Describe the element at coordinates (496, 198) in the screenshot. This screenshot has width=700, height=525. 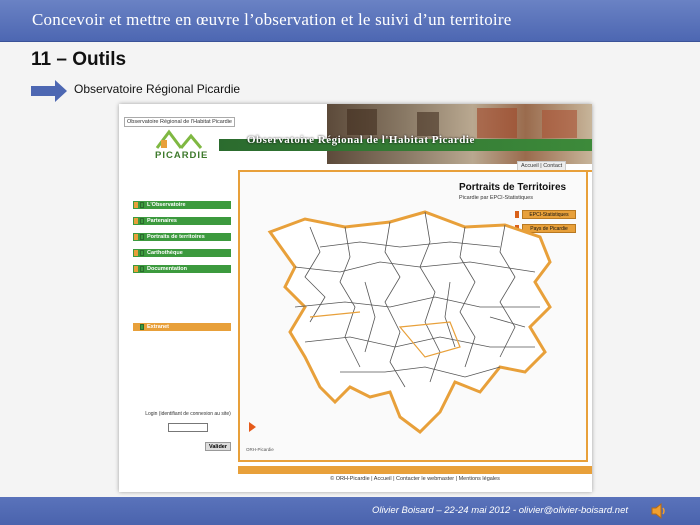
I see `portraits-subtitle: Picardie par EPCI-Statistiques` at that location.